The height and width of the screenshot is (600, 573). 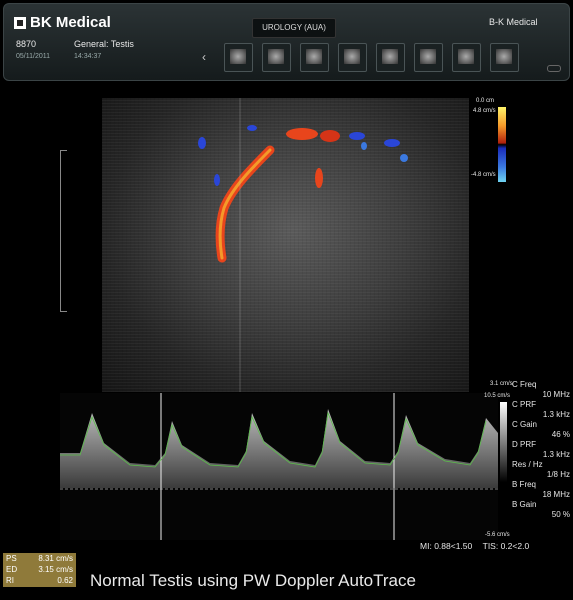 I want to click on depth-scale, so click(x=63, y=231).